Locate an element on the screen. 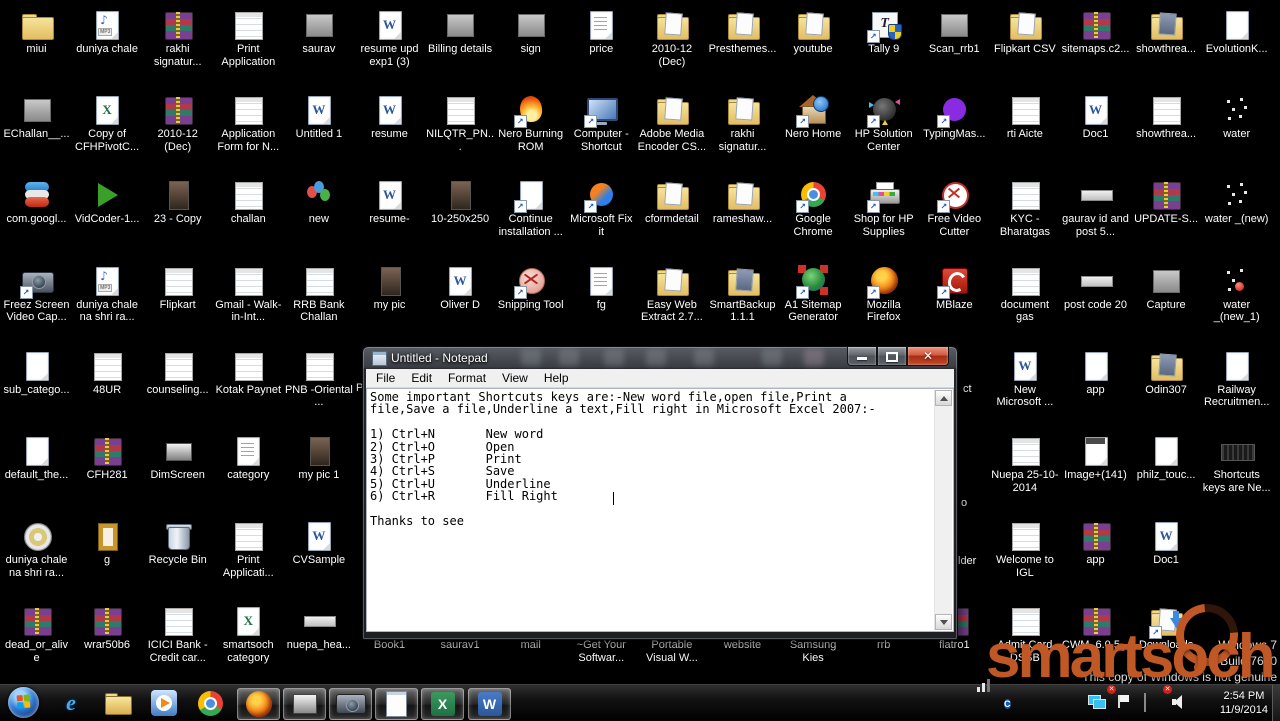 The height and width of the screenshot is (721, 1280). taskbar-mozilla-firefox is located at coordinates (258, 704).